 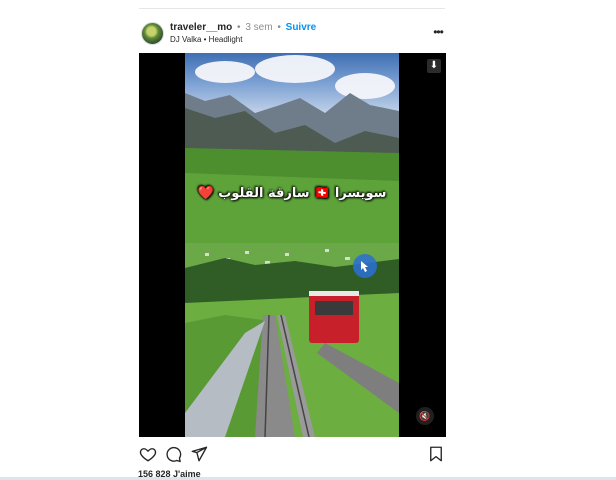 I want to click on more-options-icon: •••, so click(x=438, y=32).